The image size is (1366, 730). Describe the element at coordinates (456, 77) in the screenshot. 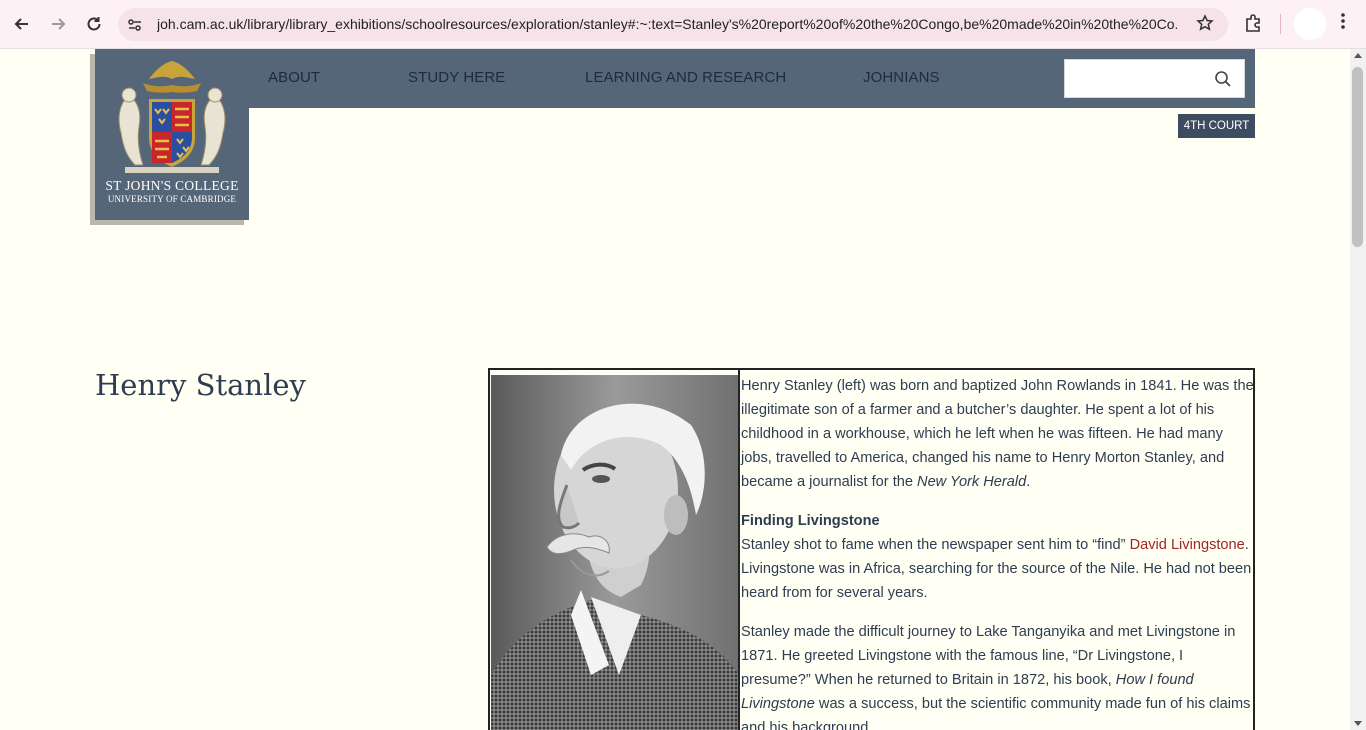

I see `nav-study-here: STUDY HERE` at that location.